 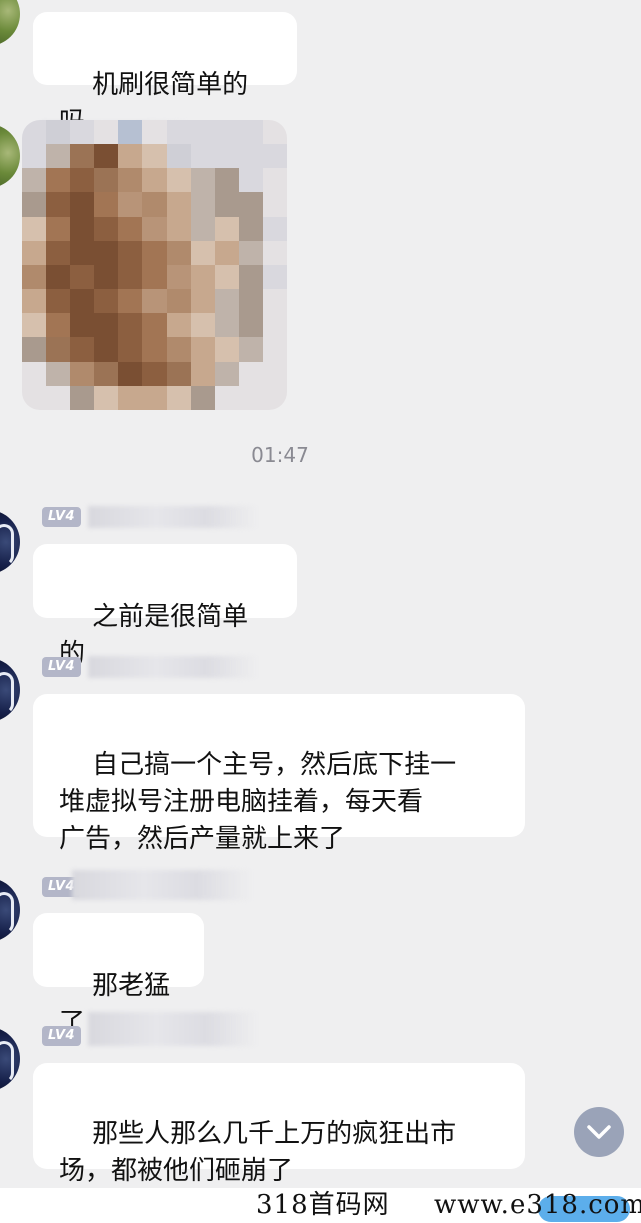 What do you see at coordinates (165, 606) in the screenshot?
I see `message-bubble: 之前是很简单的` at bounding box center [165, 606].